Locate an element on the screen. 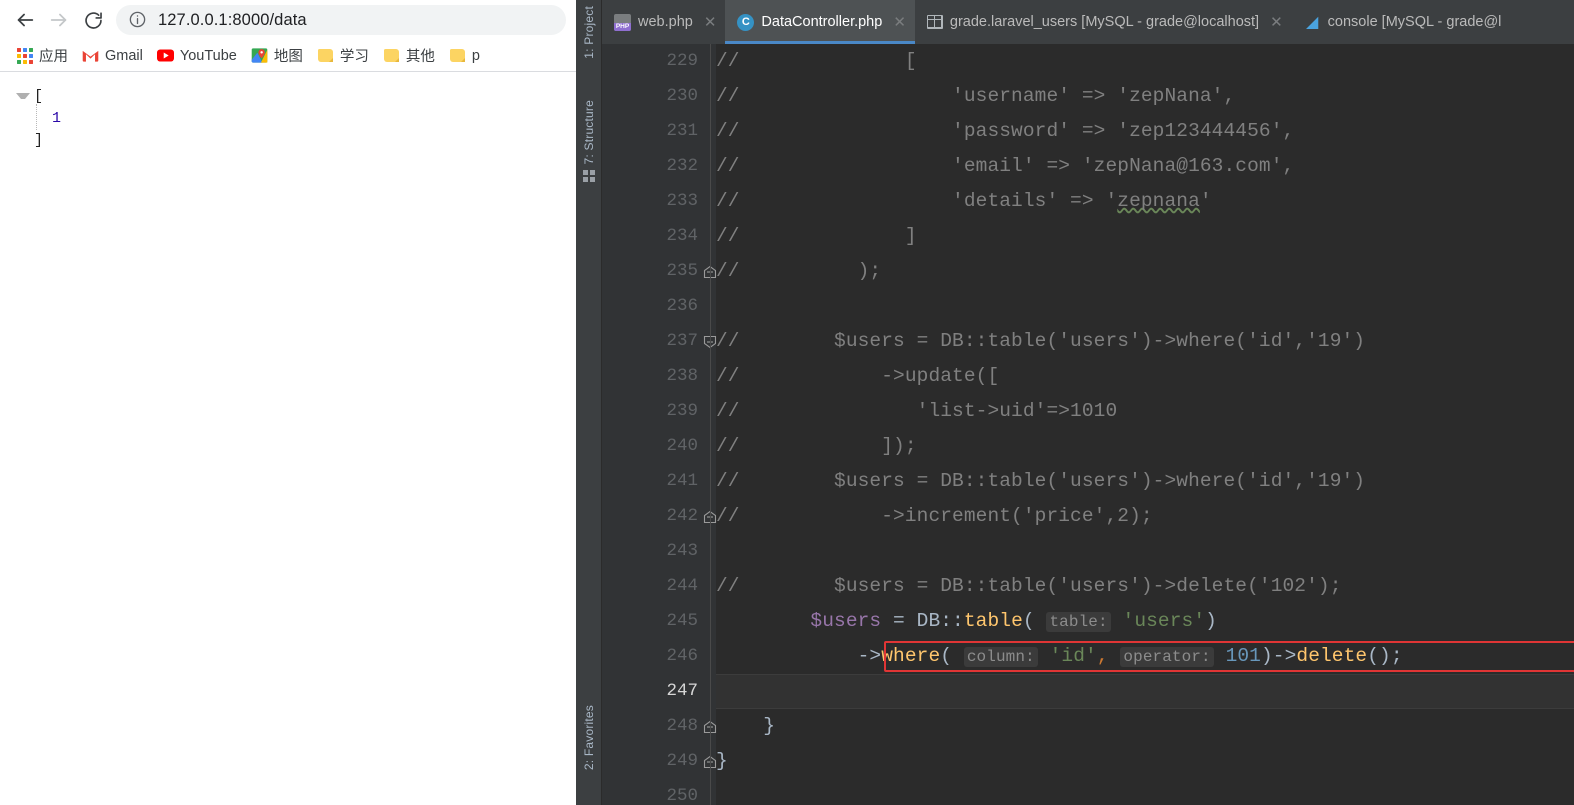 The height and width of the screenshot is (805, 1574). bookmark-maps: 地图 is located at coordinates (278, 55).